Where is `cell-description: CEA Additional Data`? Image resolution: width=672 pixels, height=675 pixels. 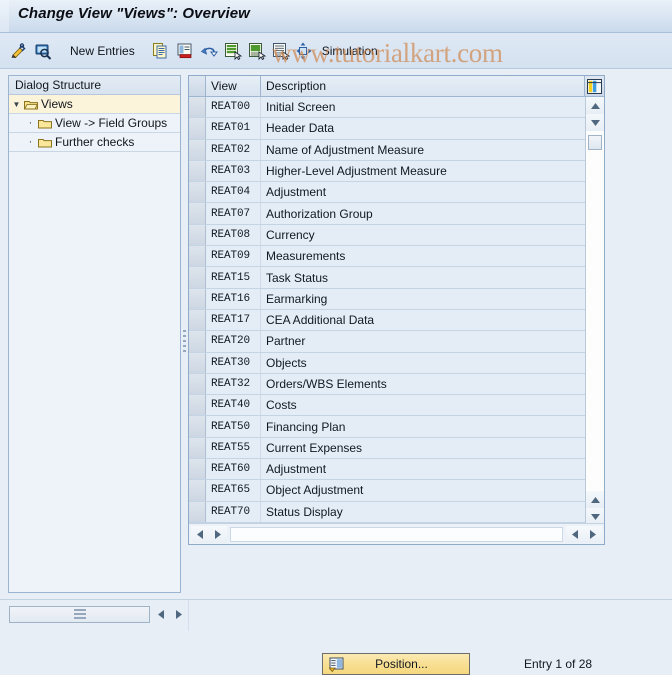 cell-description: CEA Additional Data is located at coordinates (423, 320).